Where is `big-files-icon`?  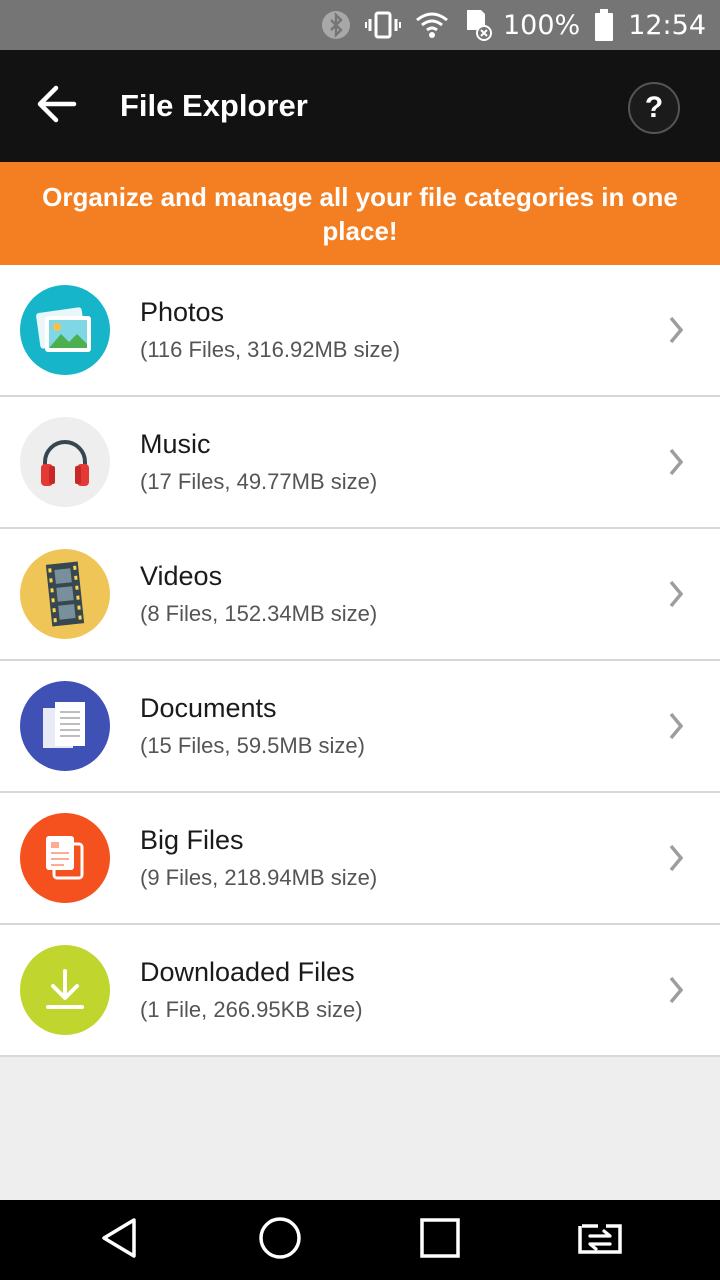
big-files-icon is located at coordinates (65, 858).